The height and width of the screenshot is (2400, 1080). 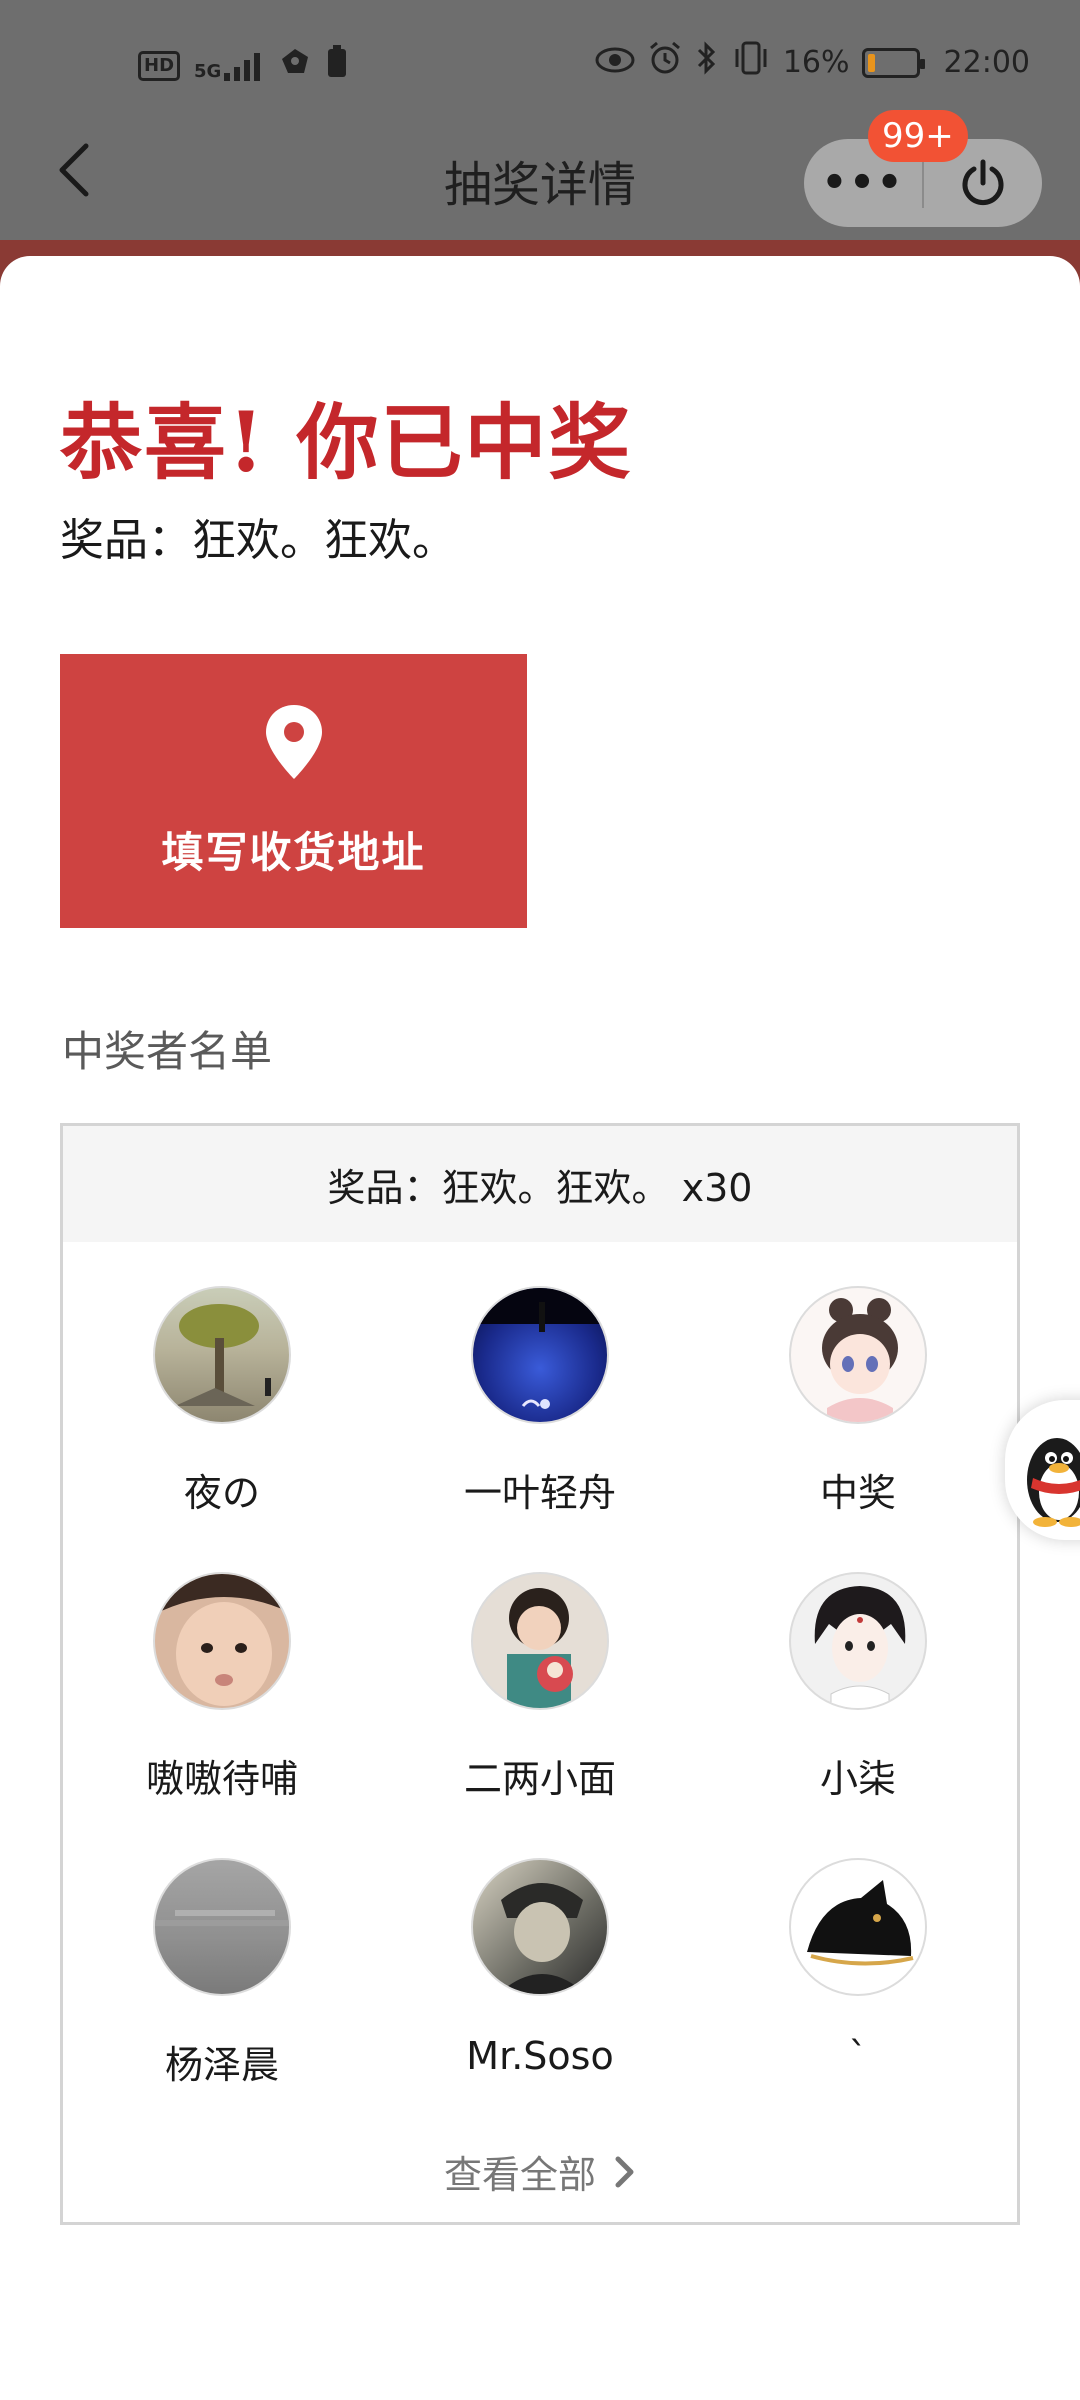 What do you see at coordinates (293, 852) in the screenshot?
I see `fill-address-label: 填写收货地址` at bounding box center [293, 852].